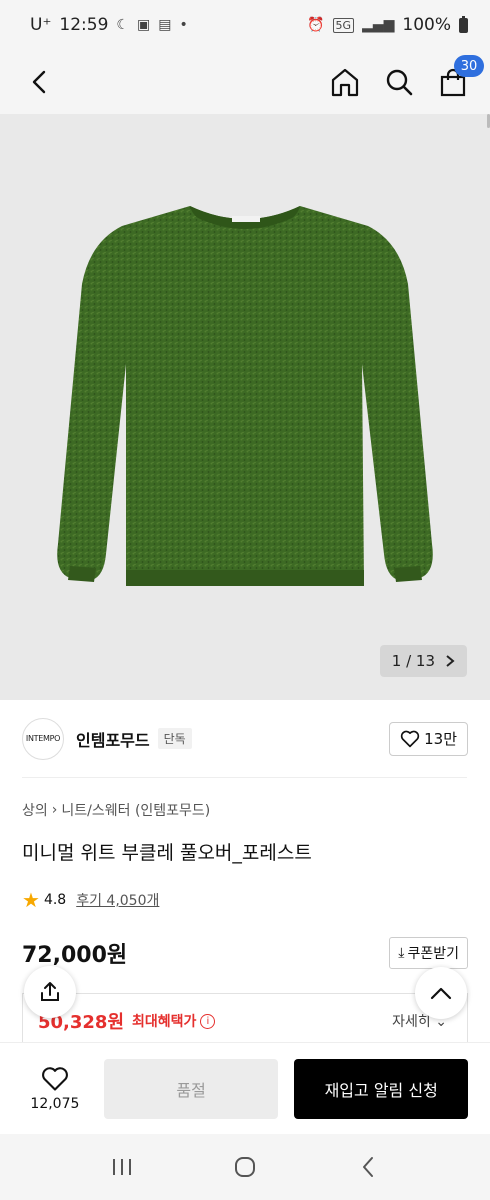 The width and height of the screenshot is (490, 1200). I want to click on image-counter: 1 / 13, so click(423, 661).